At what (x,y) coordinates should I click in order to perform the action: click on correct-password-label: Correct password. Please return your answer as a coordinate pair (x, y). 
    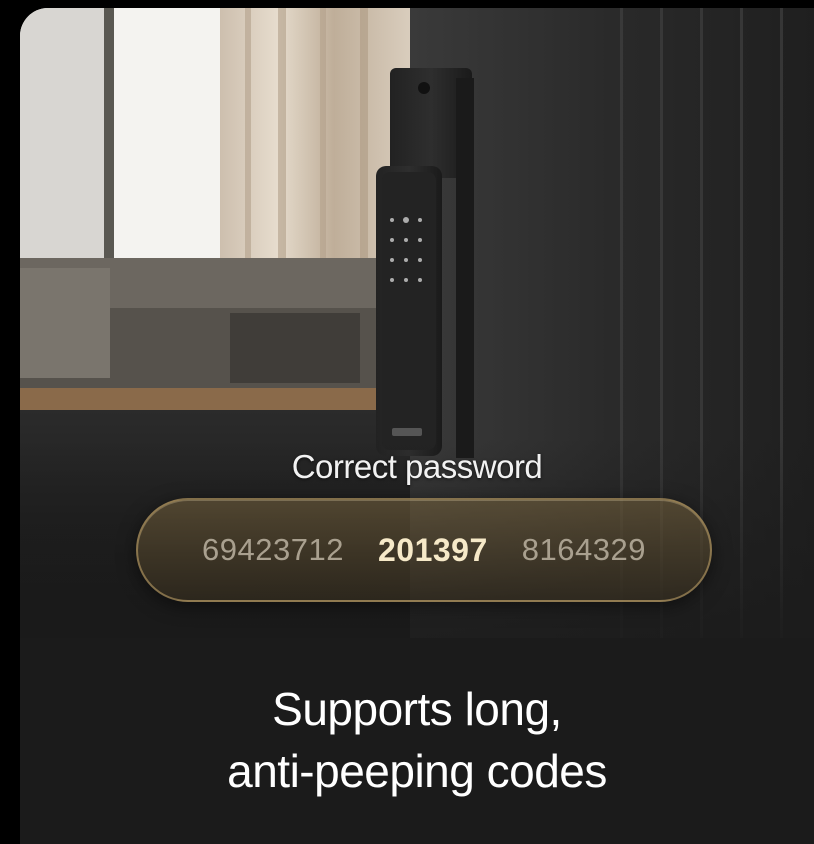
    Looking at the image, I should click on (417, 466).